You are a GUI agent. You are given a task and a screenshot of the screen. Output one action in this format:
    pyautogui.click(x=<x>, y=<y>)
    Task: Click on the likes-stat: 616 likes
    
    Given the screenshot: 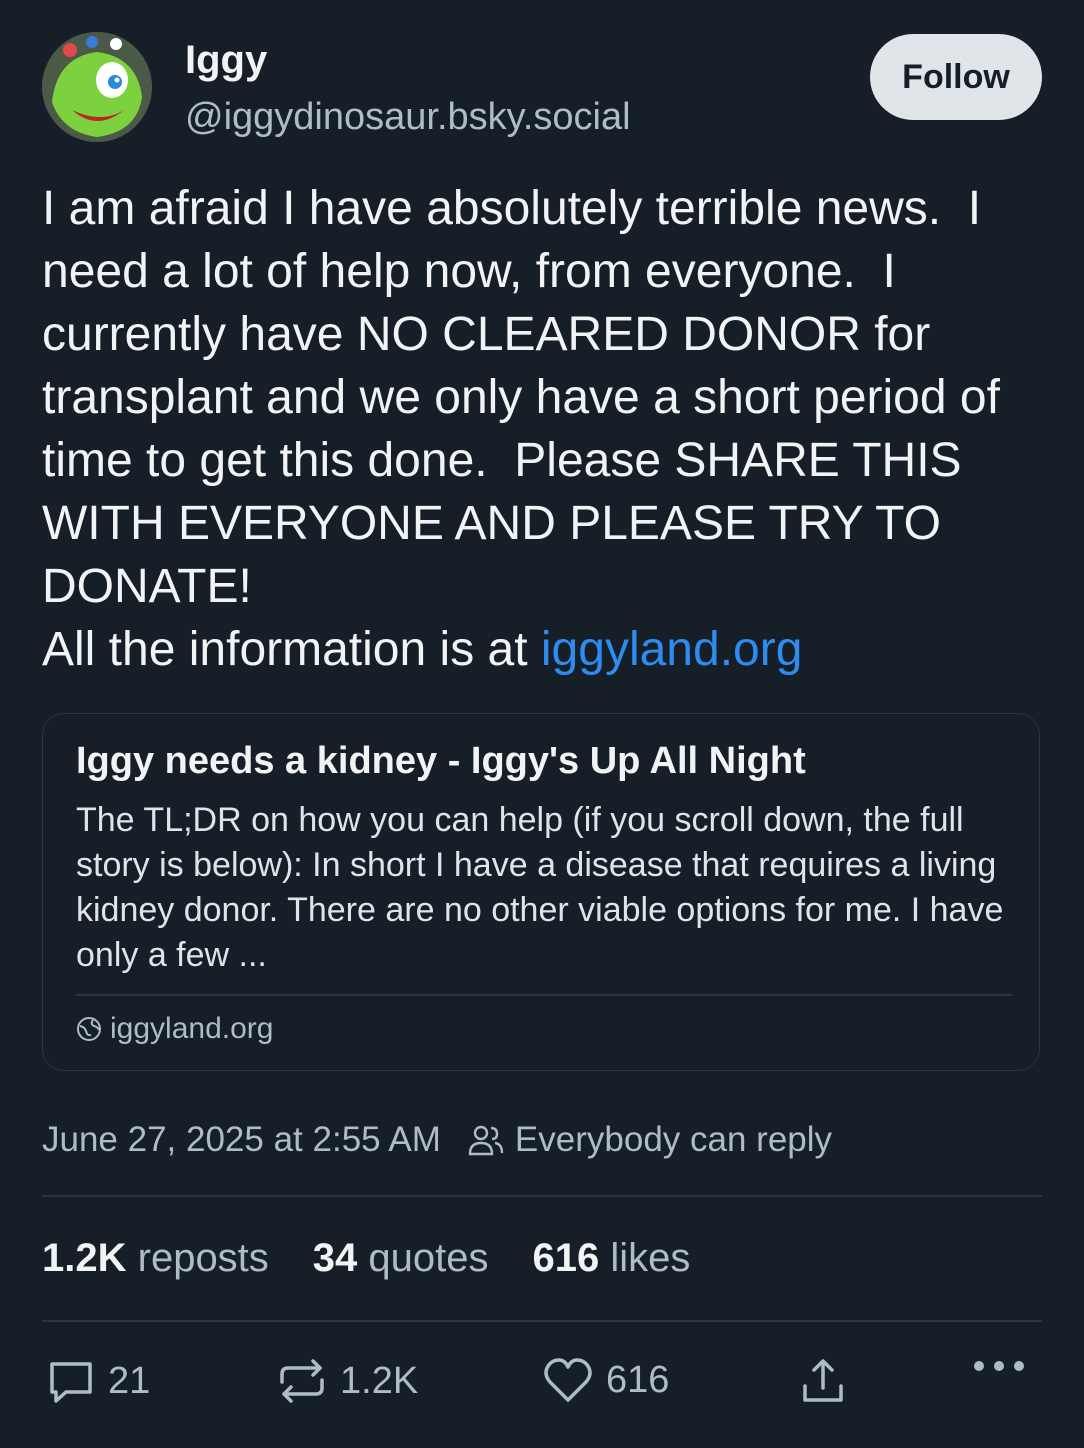 What is the action you would take?
    pyautogui.click(x=612, y=1258)
    